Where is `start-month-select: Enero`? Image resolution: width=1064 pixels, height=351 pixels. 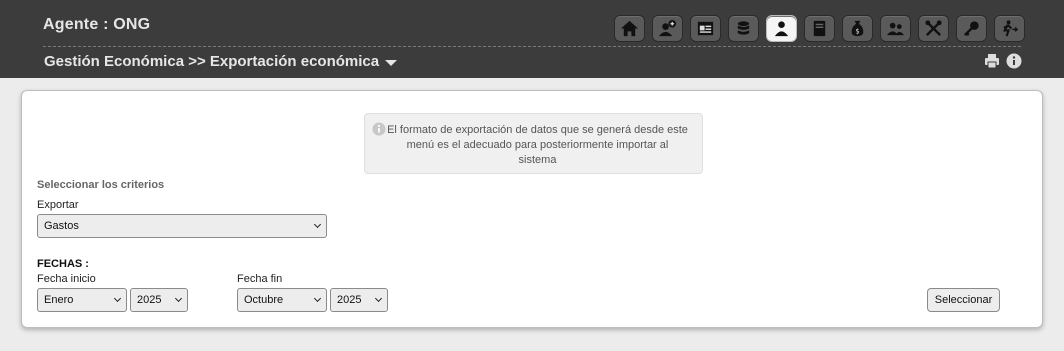 start-month-select: Enero is located at coordinates (82, 300).